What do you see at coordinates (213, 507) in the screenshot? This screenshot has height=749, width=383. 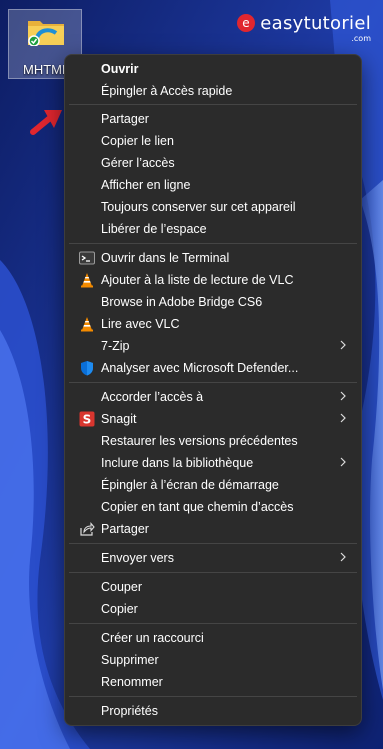 I see `menu-item-copier-chemin: Copier en tant que chemin d’accès` at bounding box center [213, 507].